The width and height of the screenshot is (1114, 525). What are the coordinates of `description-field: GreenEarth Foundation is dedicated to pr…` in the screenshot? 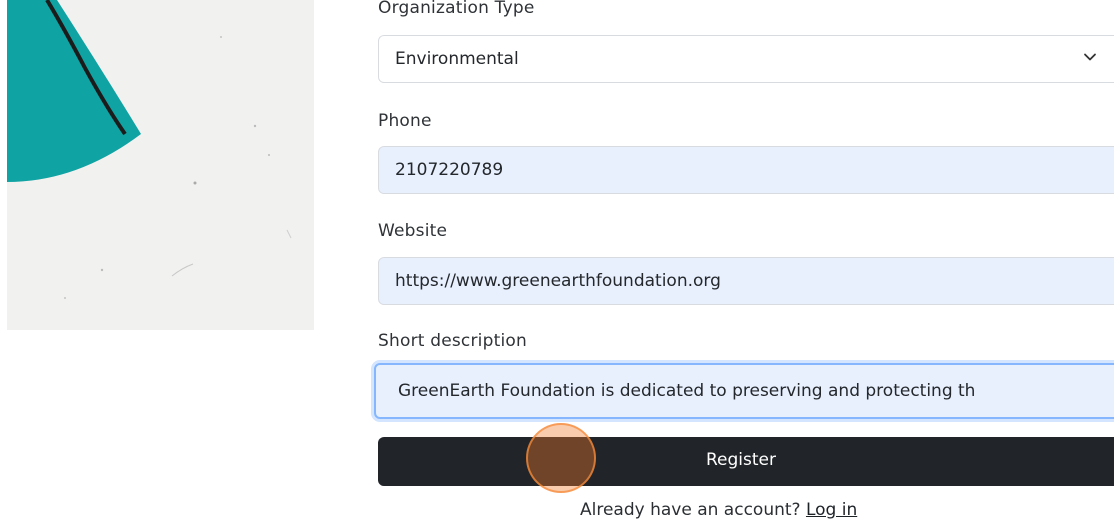 It's located at (744, 391).